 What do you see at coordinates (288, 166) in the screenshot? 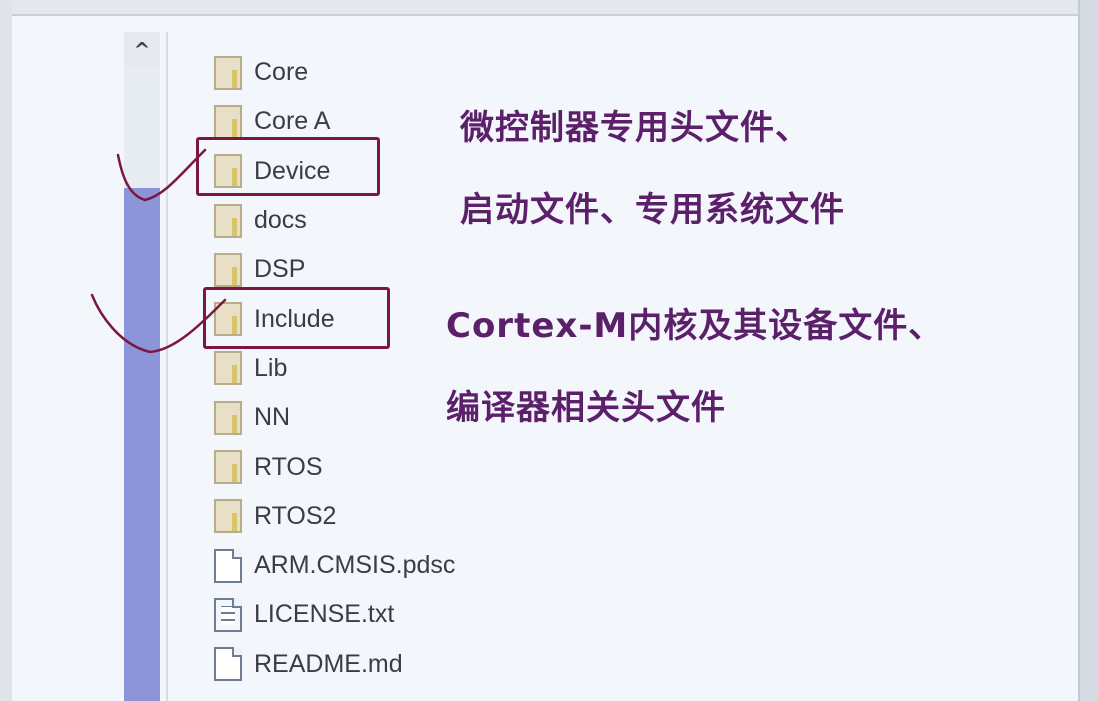
I see `device-highlight-box` at bounding box center [288, 166].